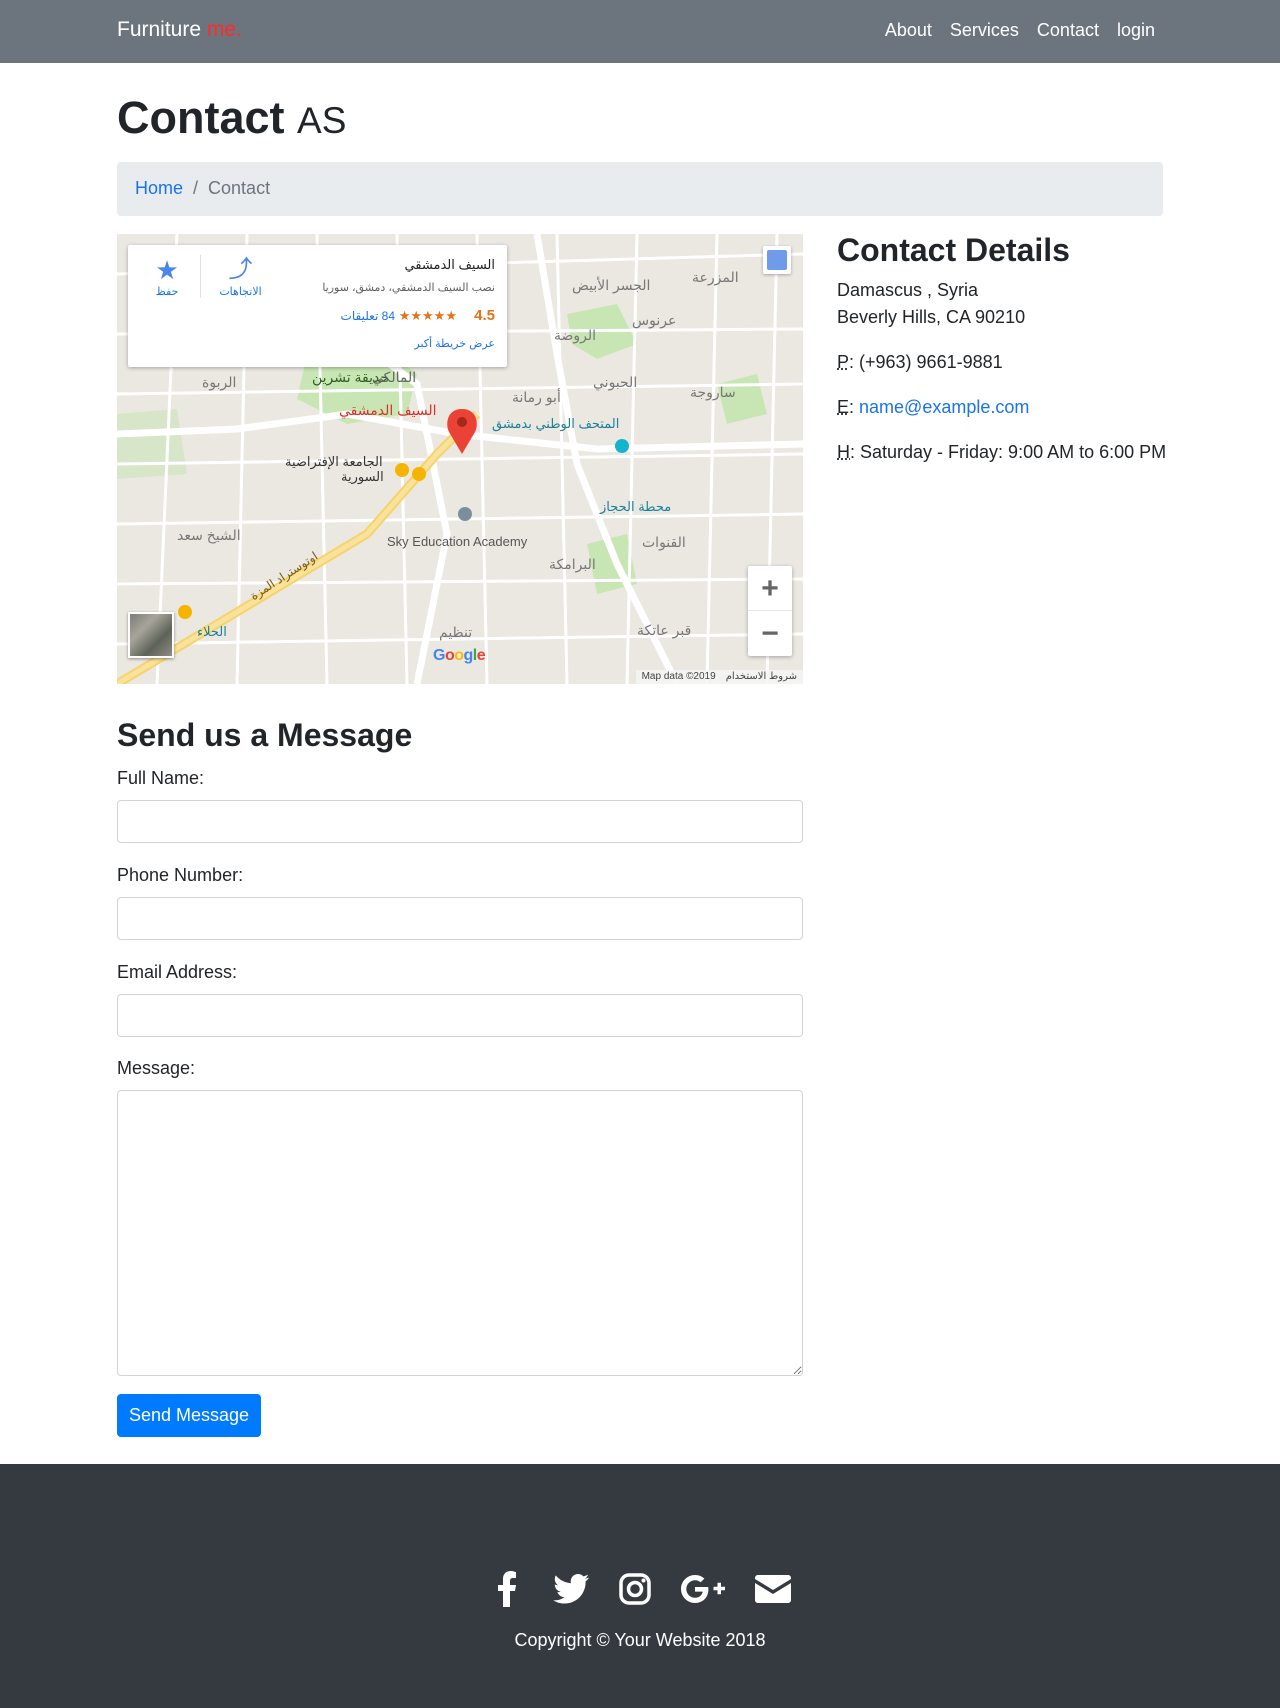 Image resolution: width=1280 pixels, height=1708 pixels. Describe the element at coordinates (615, 382) in the screenshot. I see `map-label-halbouni: الحبوني` at that location.